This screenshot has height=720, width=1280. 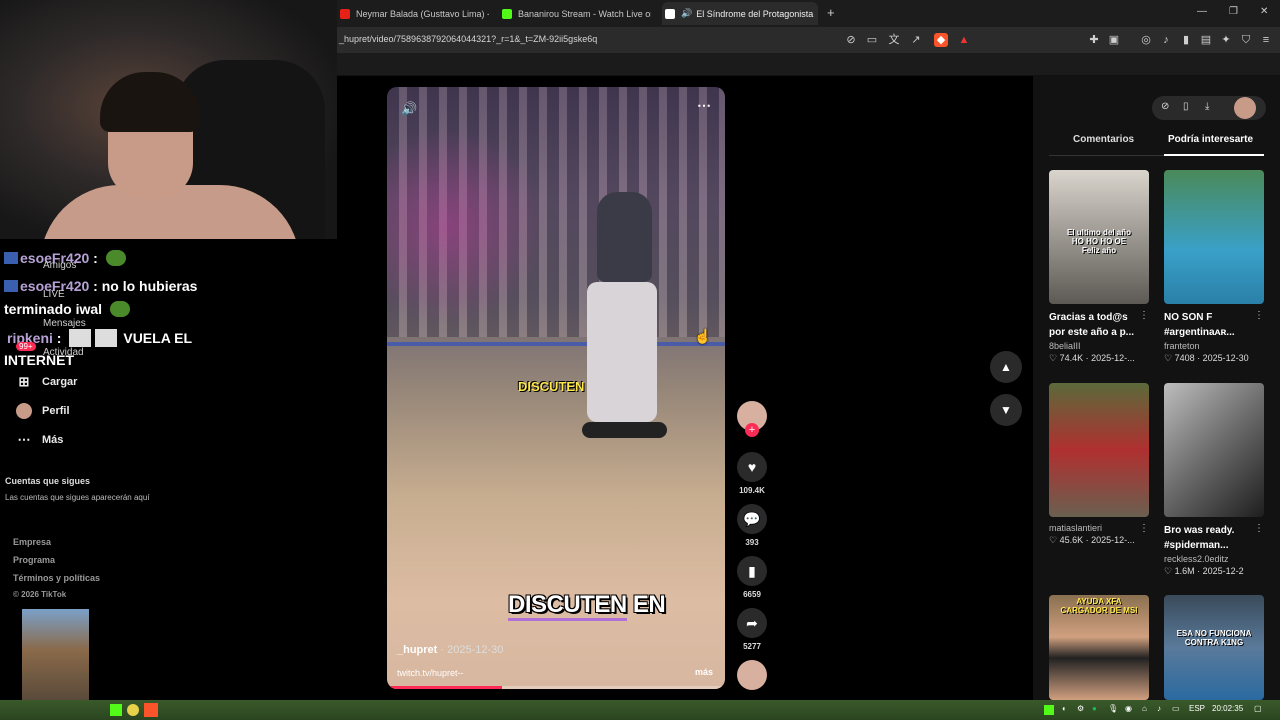 What do you see at coordinates (815, 13) in the screenshot?
I see `close-tab-icon: ✕` at bounding box center [815, 13].